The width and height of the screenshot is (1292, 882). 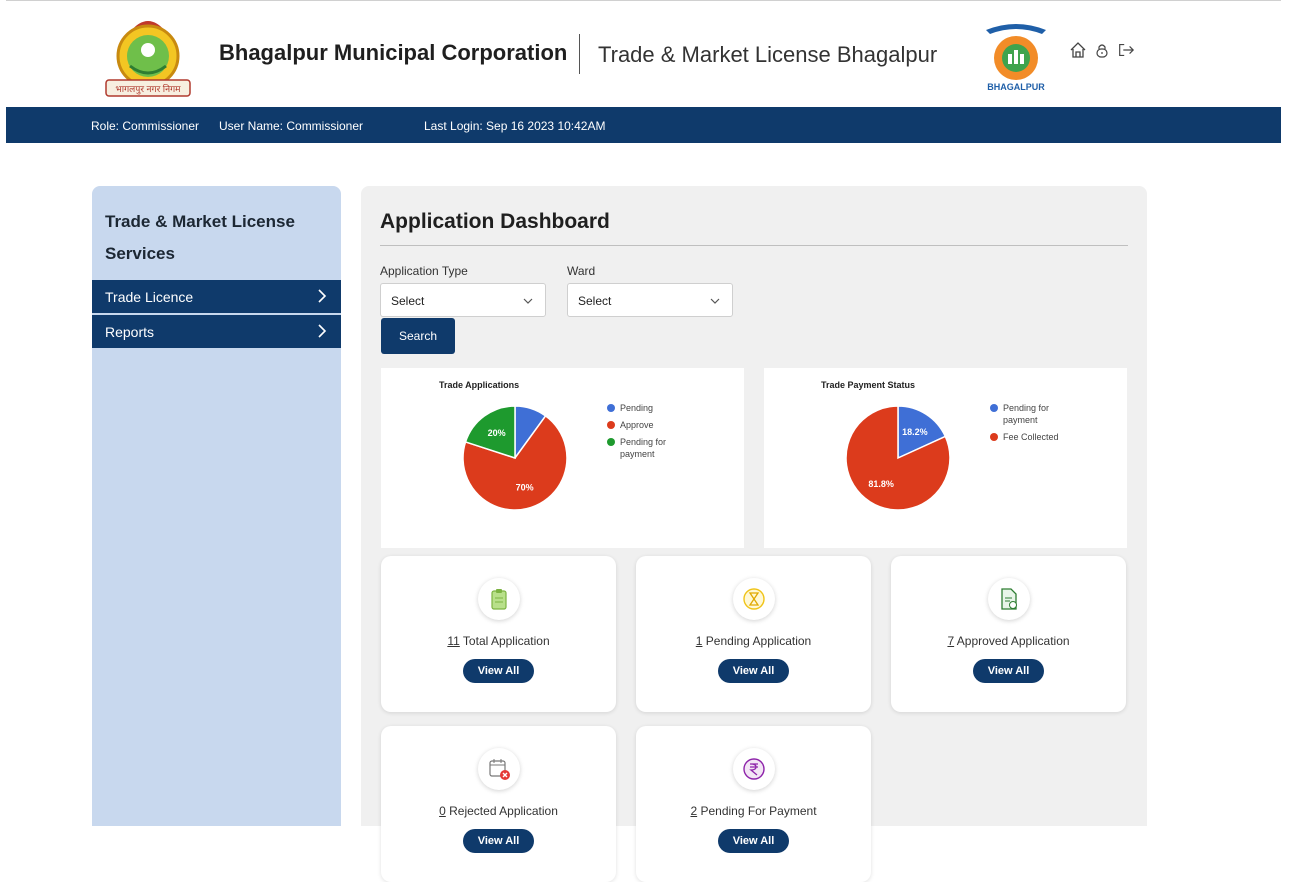 I want to click on home-icon, so click(x=1078, y=50).